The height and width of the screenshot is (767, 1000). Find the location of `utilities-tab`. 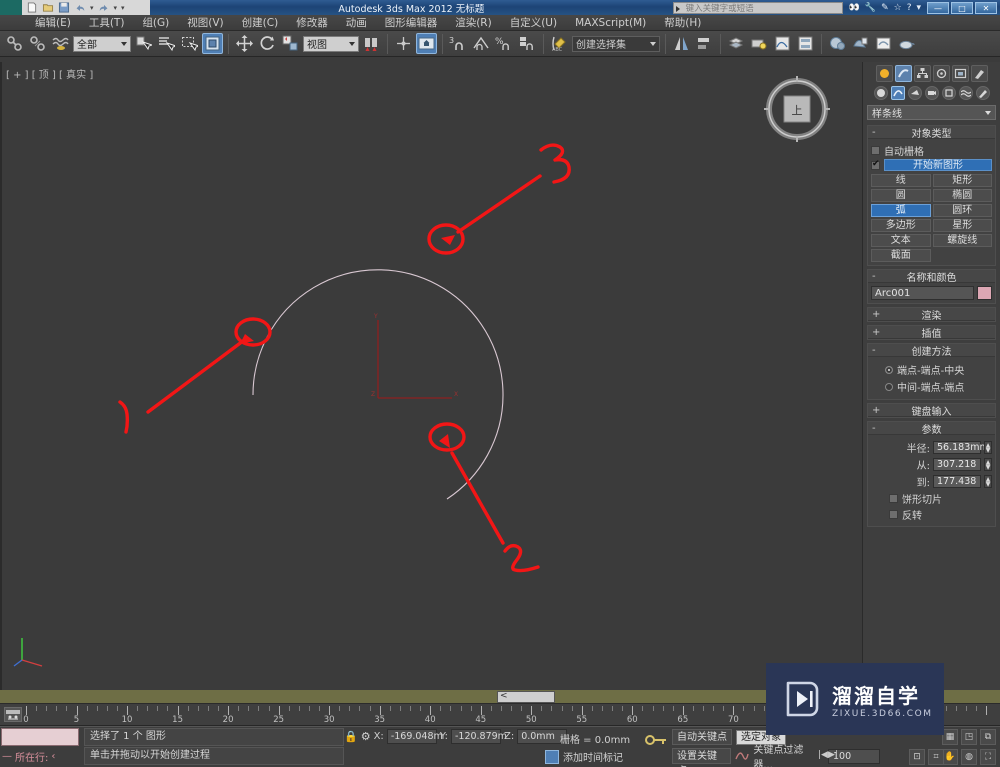

utilities-tab is located at coordinates (979, 73).